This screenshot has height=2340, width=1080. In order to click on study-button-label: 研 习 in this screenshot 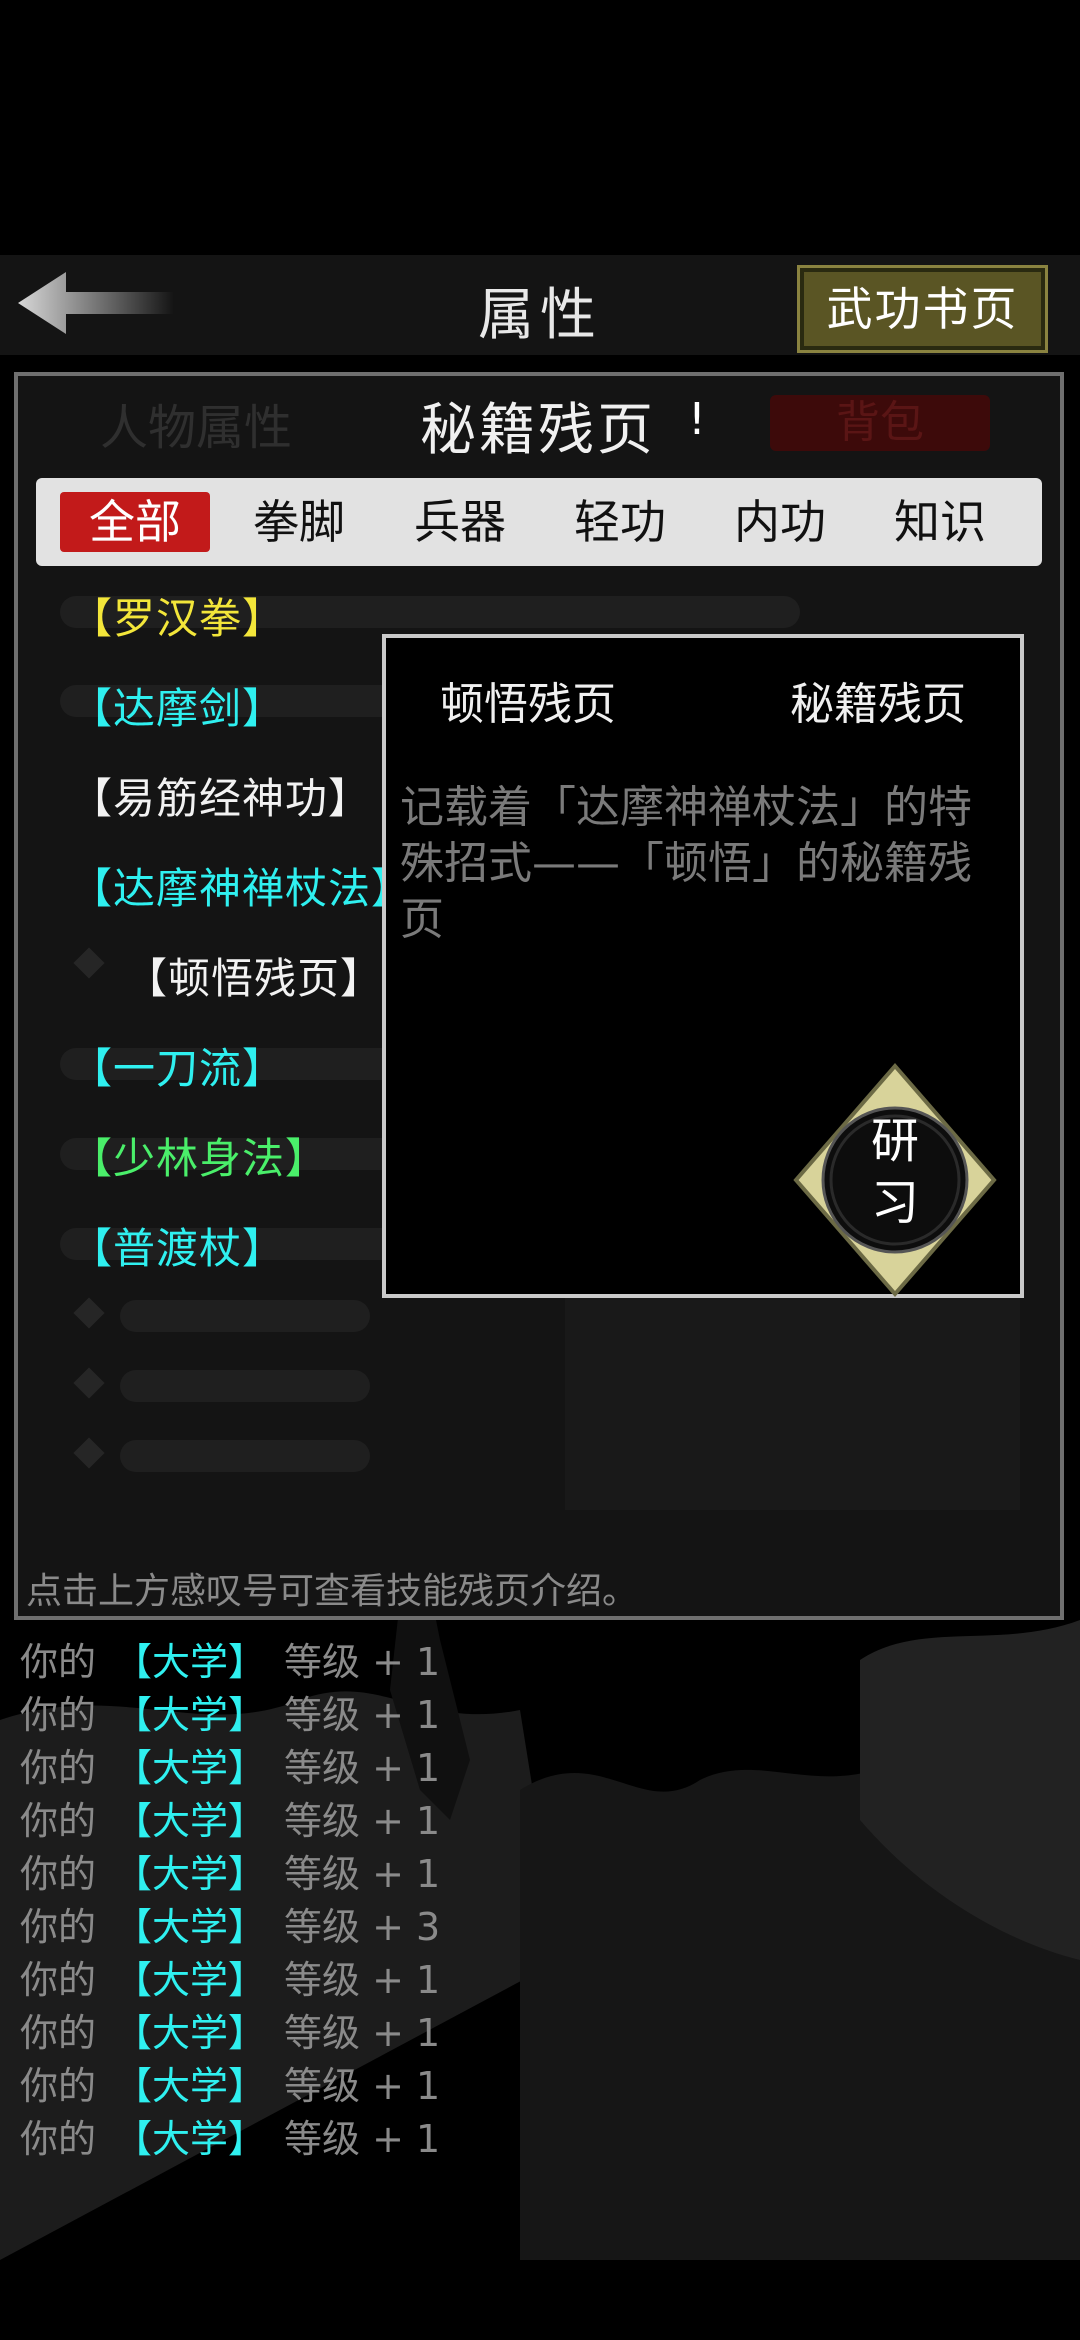, I will do `click(895, 1172)`.